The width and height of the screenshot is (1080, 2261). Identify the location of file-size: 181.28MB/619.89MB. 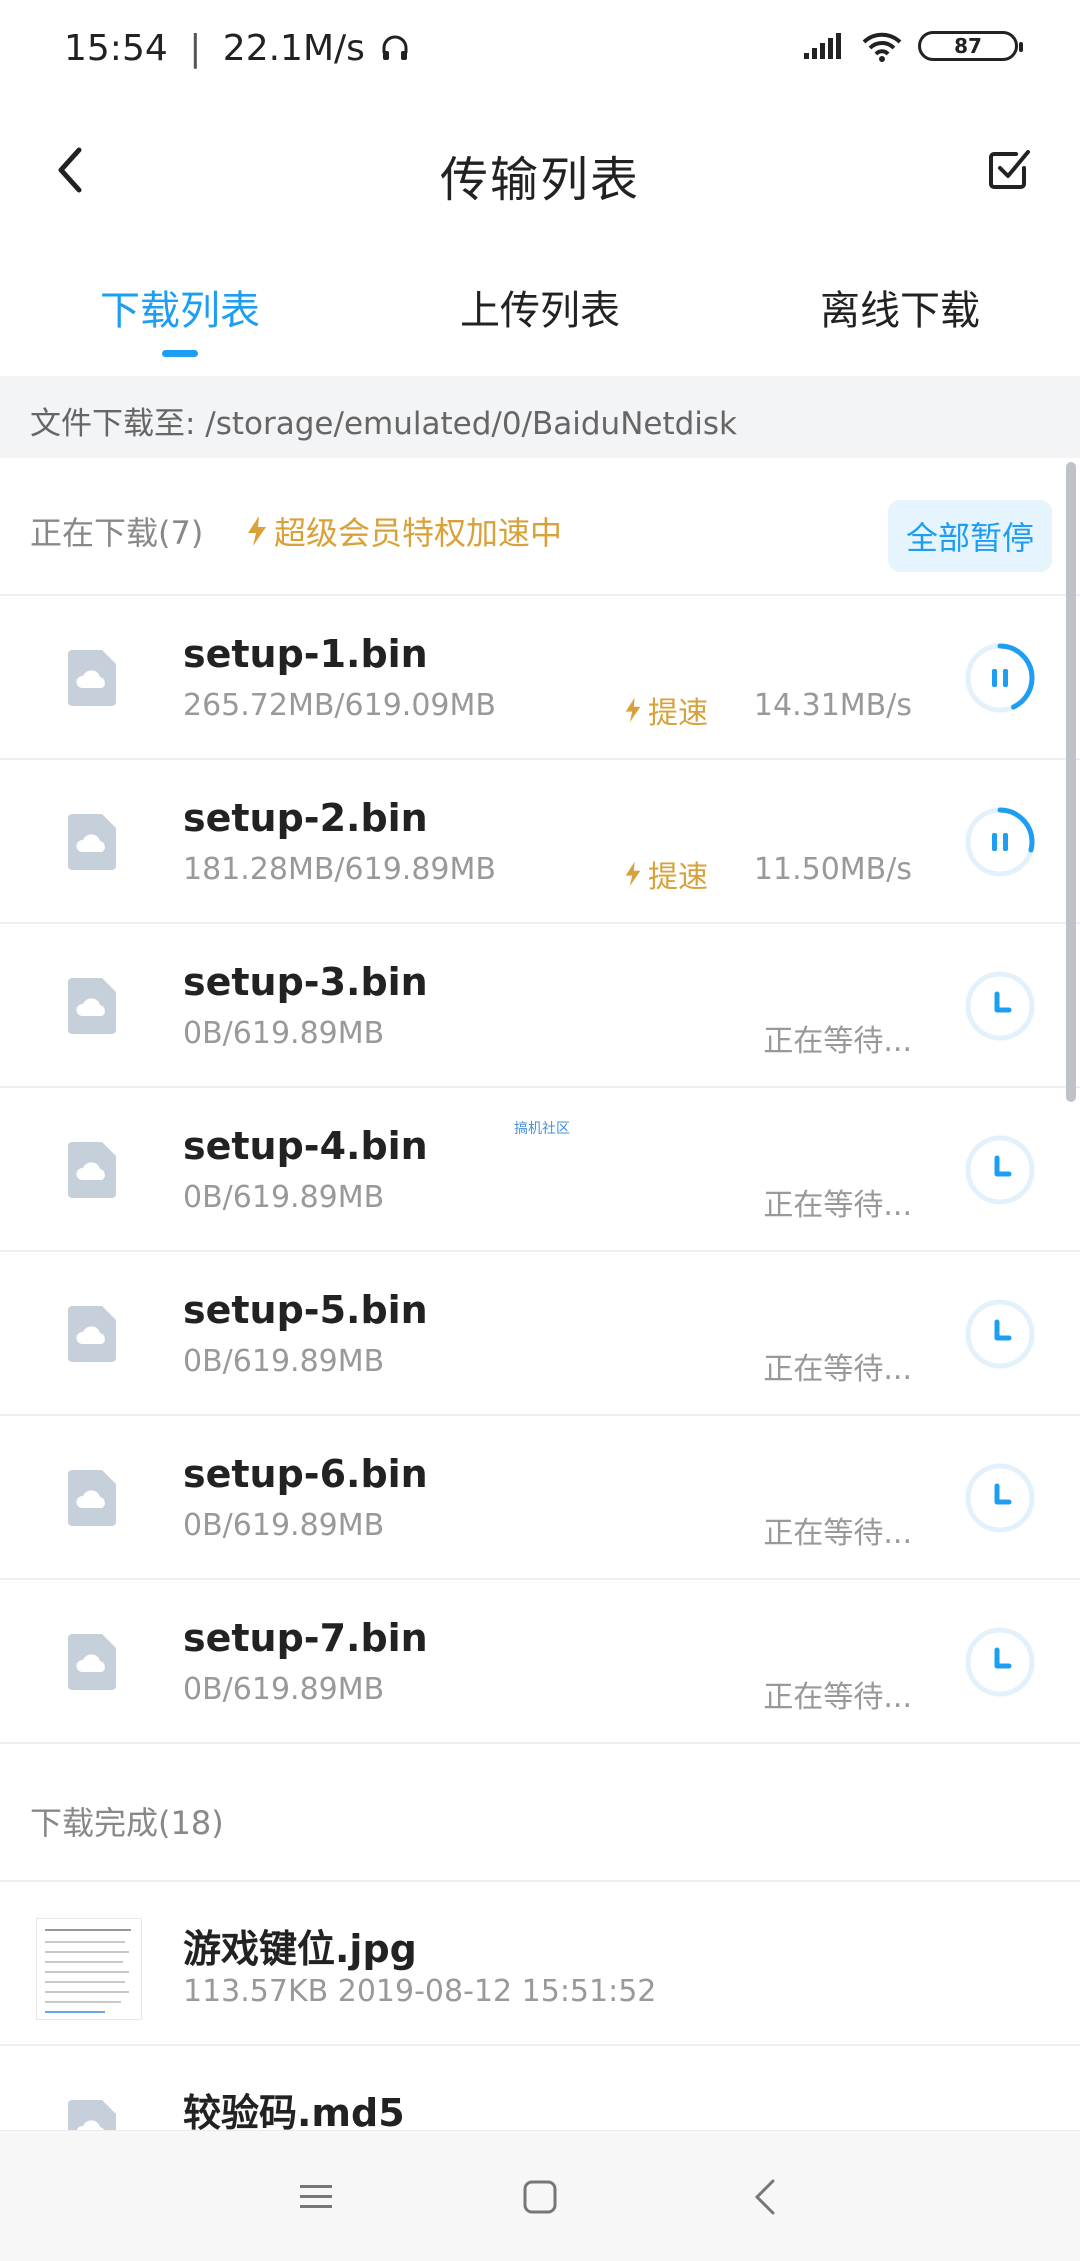
(339, 869).